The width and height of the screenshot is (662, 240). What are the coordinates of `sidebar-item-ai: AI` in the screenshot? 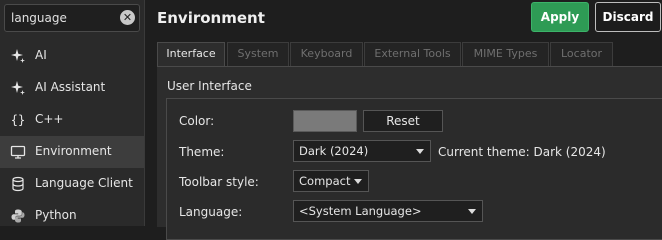 It's located at (72, 56).